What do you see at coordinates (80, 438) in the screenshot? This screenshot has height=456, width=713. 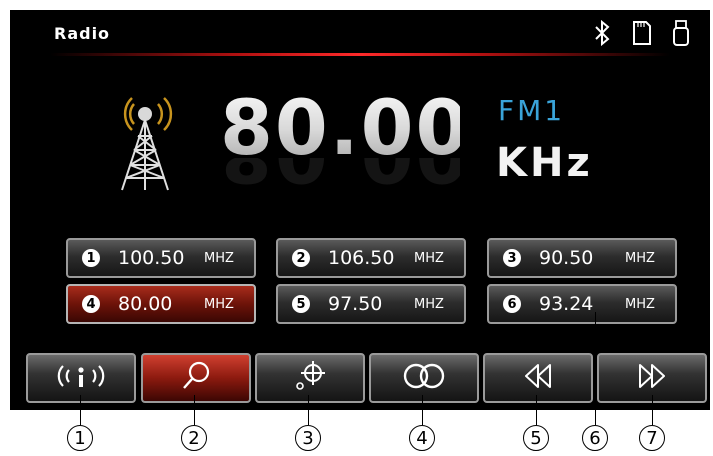 I see `callout-1: 1` at bounding box center [80, 438].